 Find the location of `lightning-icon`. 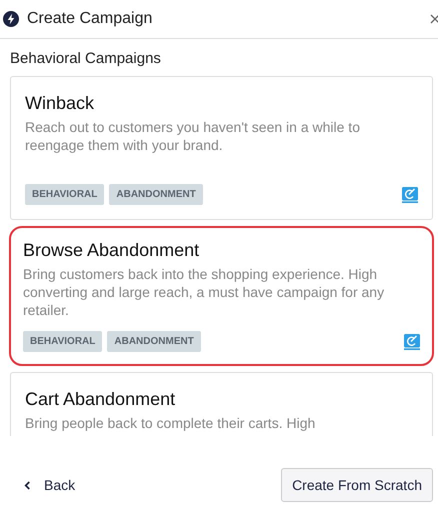

lightning-icon is located at coordinates (11, 19).